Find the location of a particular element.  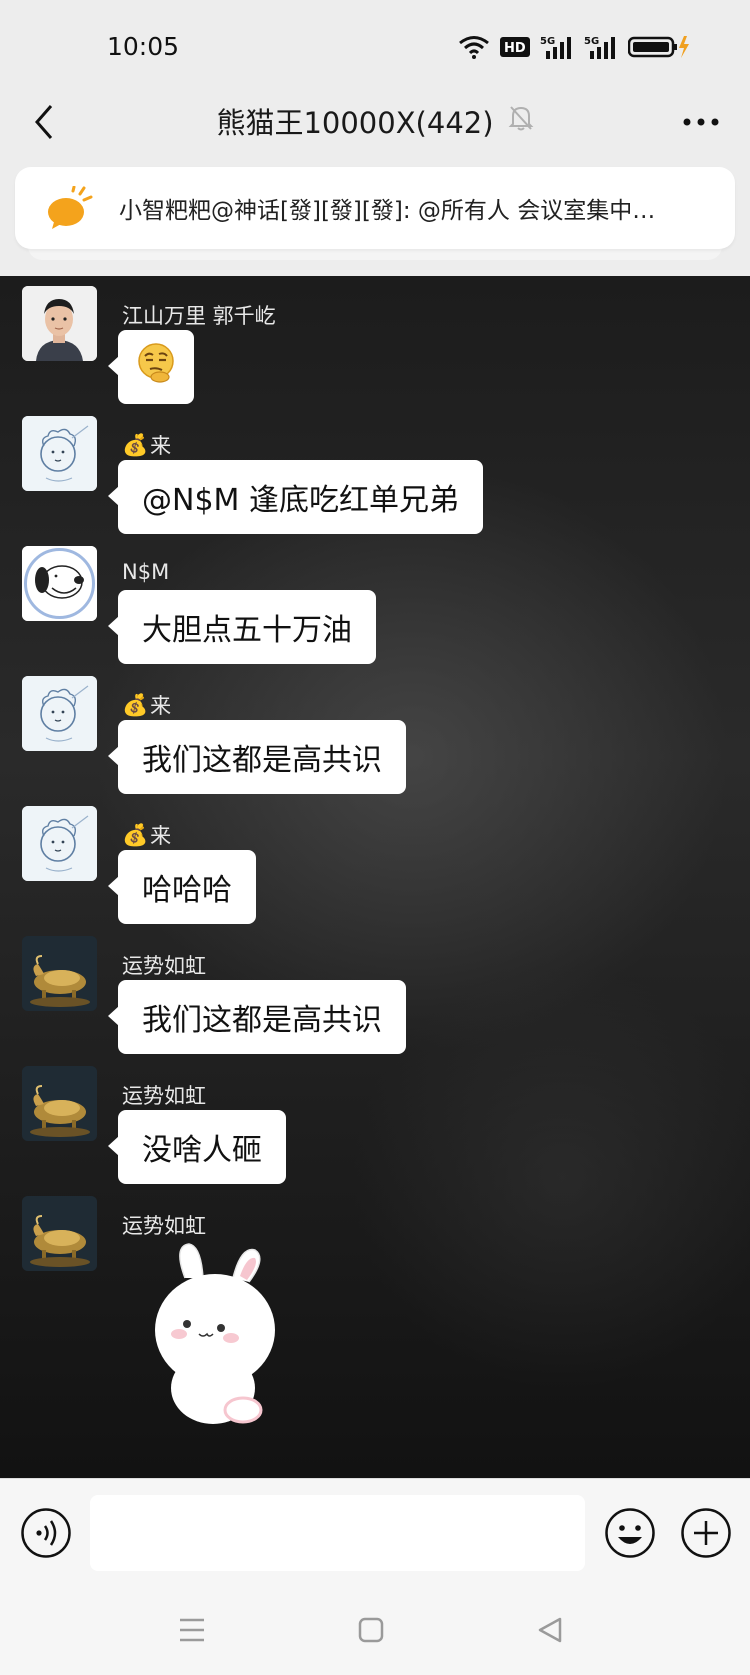

plus-icon is located at coordinates (706, 1533).